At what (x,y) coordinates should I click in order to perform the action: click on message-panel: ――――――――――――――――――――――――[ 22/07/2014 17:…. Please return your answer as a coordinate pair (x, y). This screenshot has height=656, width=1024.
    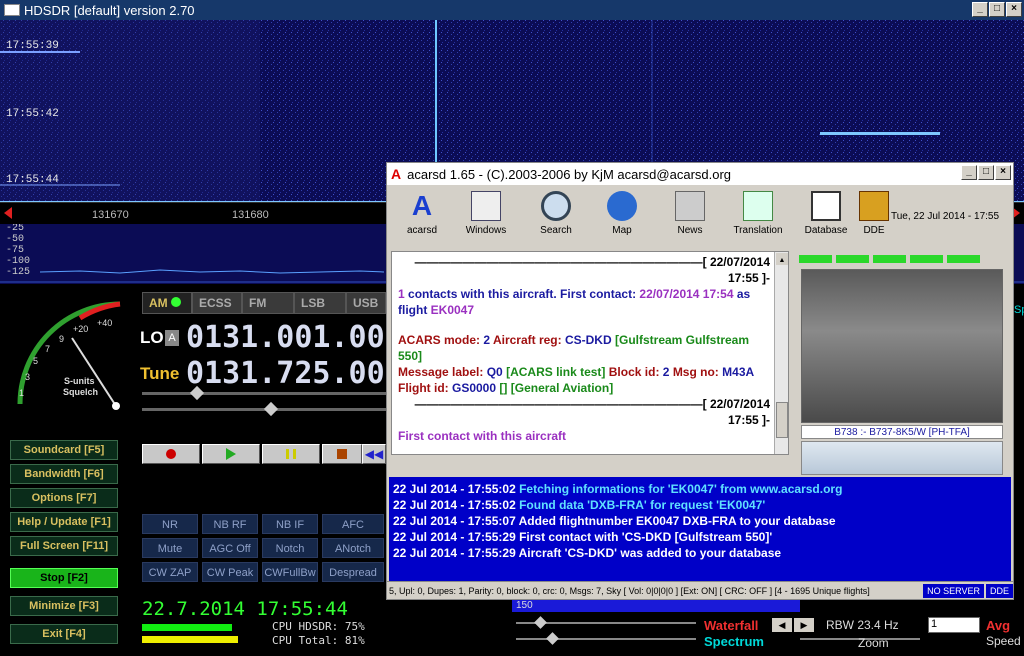
    Looking at the image, I should click on (590, 353).